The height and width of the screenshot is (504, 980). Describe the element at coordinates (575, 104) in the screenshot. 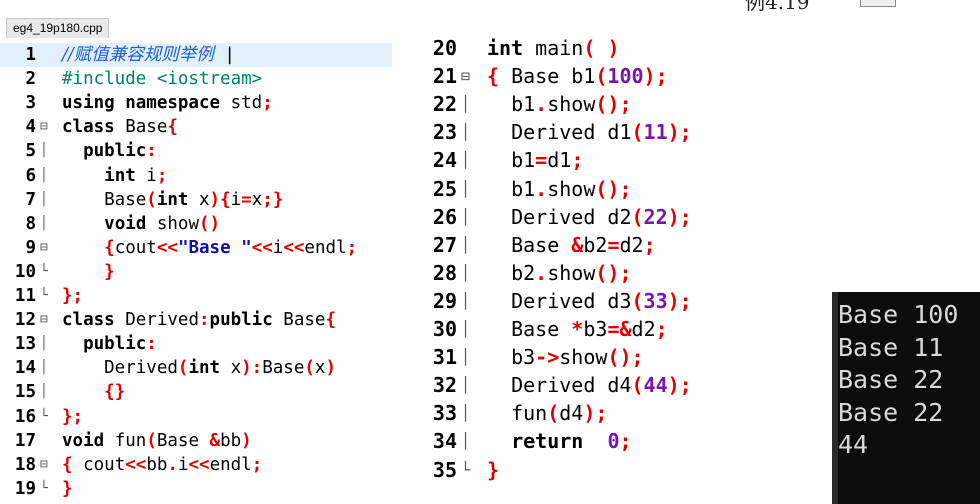

I see `code-line: 22 │ b1.show();` at that location.